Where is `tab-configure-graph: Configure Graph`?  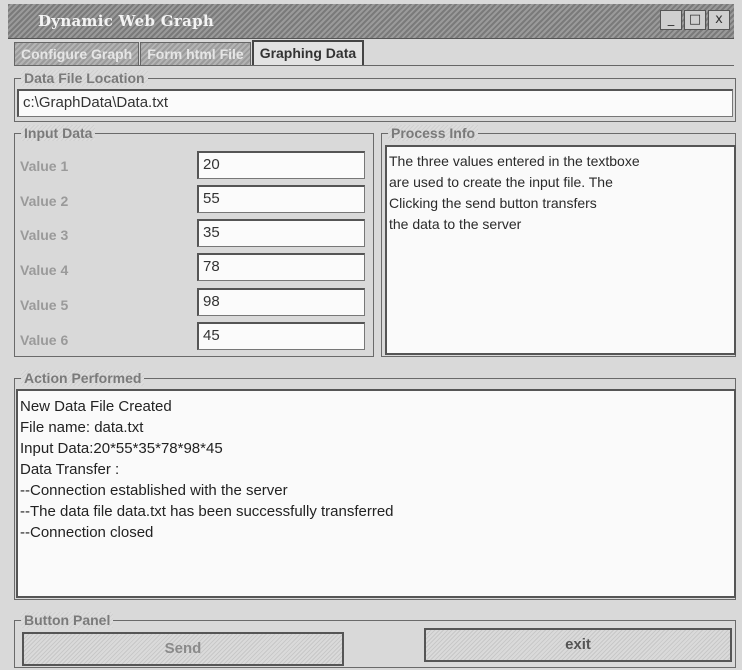
tab-configure-graph: Configure Graph is located at coordinates (77, 54).